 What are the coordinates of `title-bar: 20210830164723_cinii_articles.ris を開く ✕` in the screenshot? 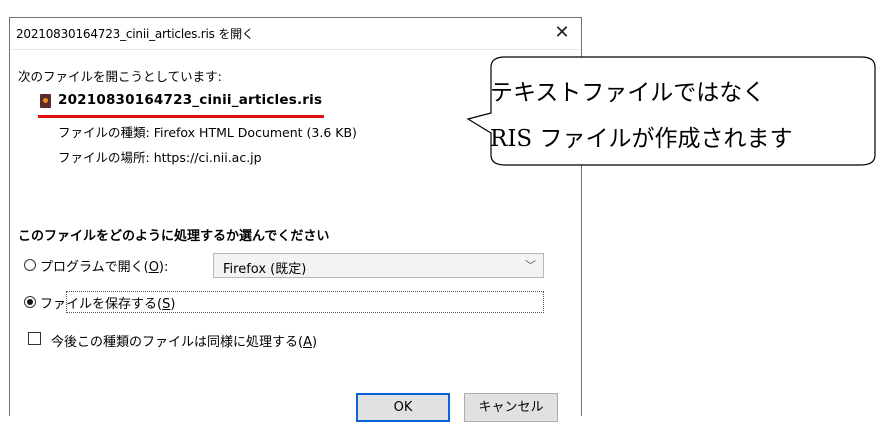 It's located at (295, 34).